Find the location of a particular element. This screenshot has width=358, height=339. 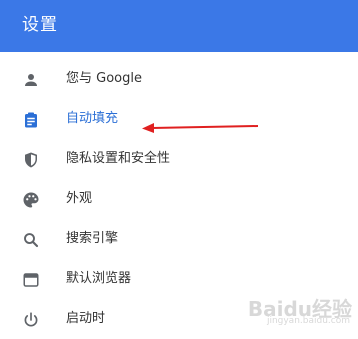

menu-item-label: 外观 is located at coordinates (79, 198).